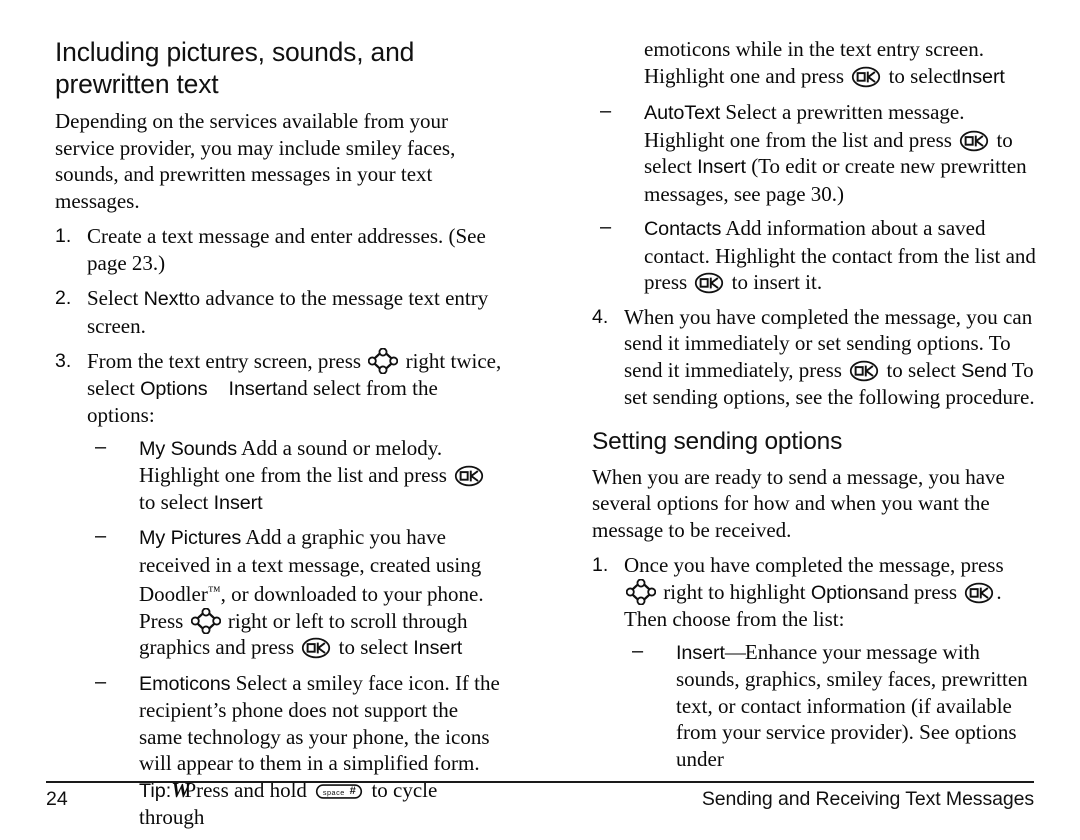  I want to click on ui-term-contacts: Contacts, so click(683, 229).